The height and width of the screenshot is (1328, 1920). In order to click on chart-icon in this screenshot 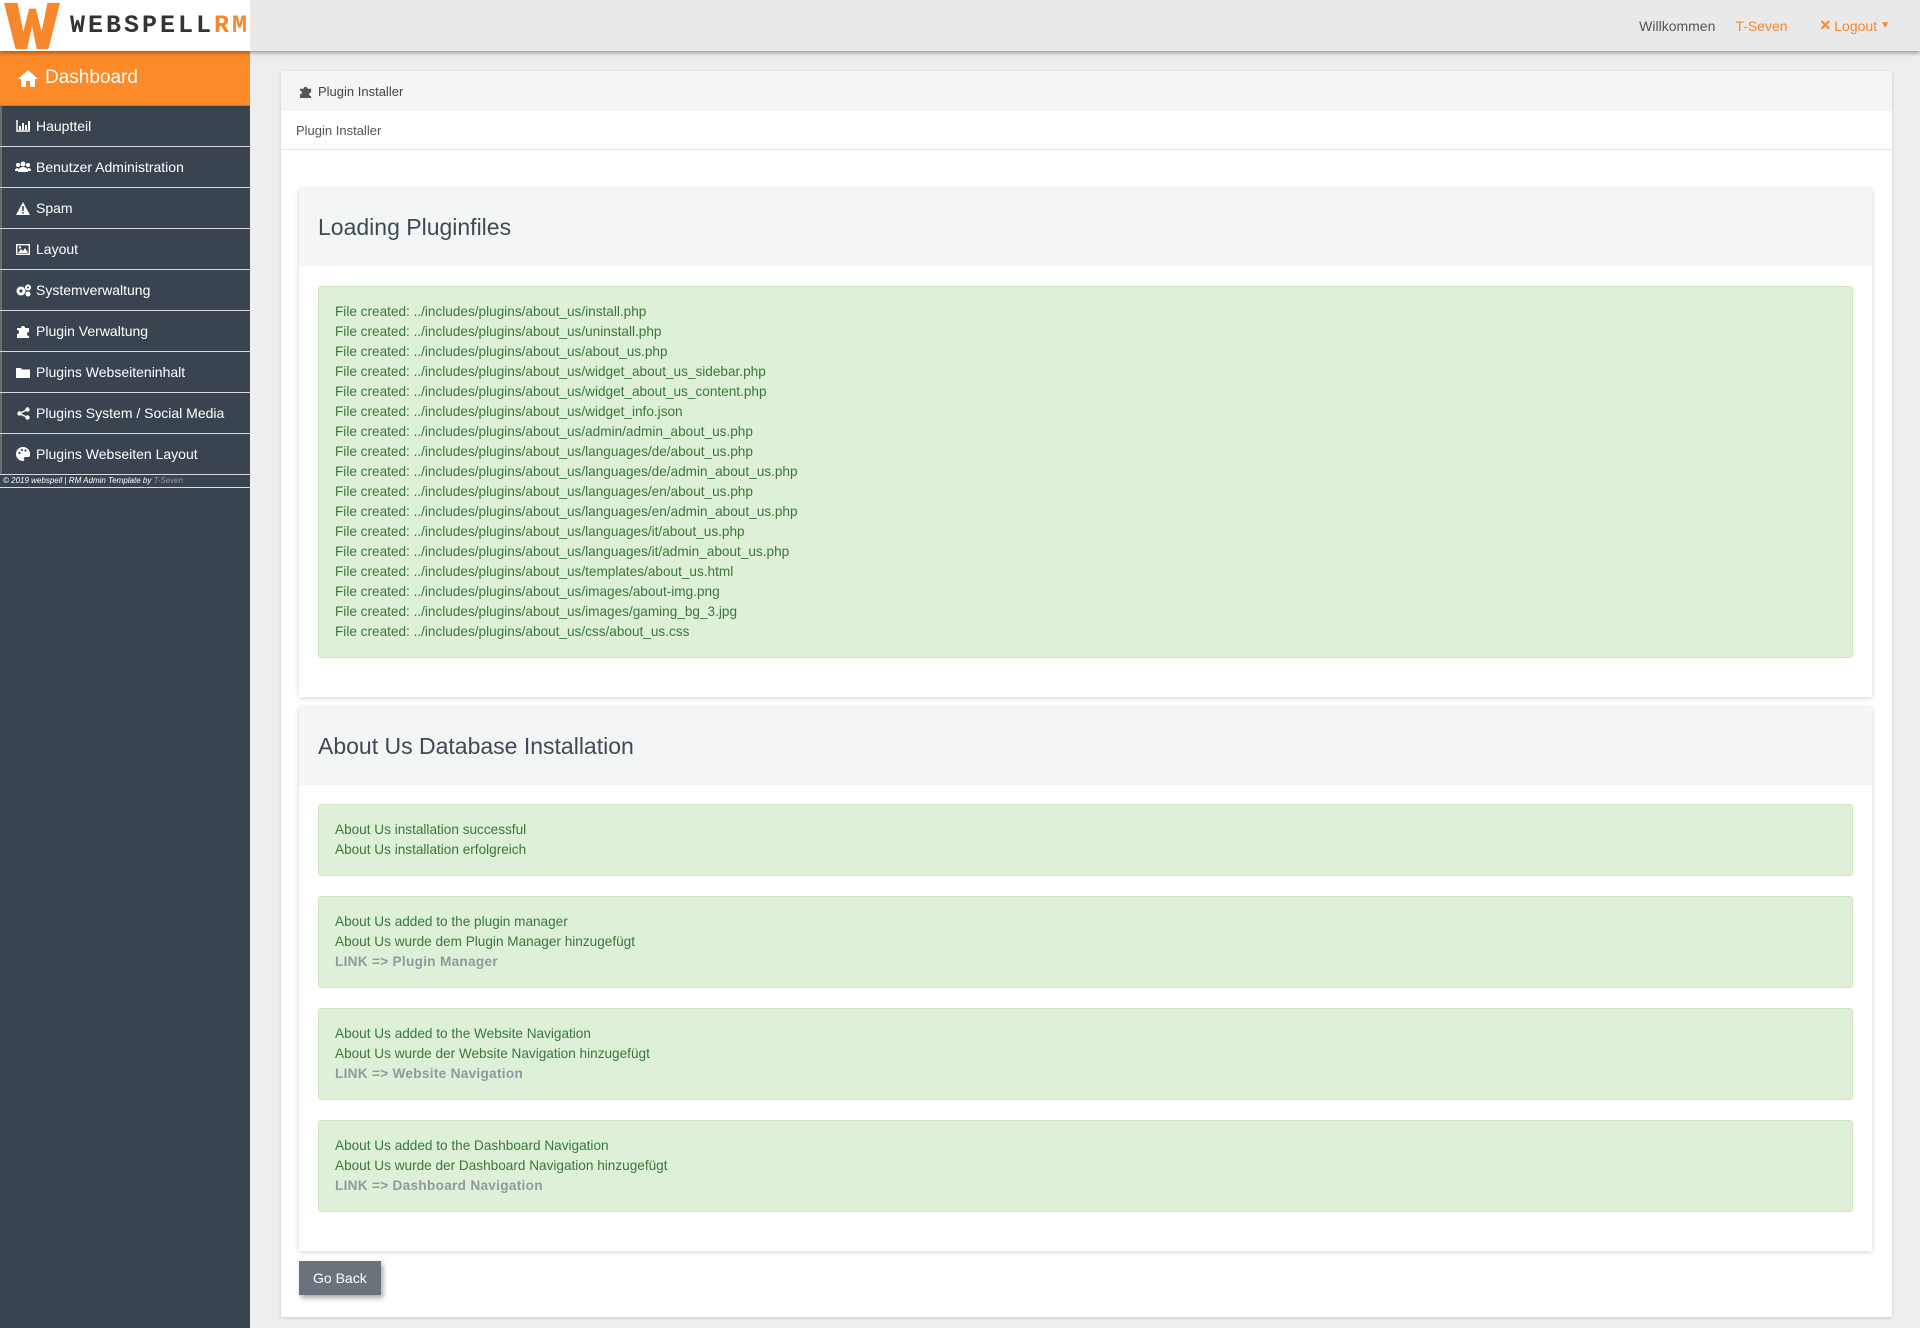, I will do `click(23, 126)`.